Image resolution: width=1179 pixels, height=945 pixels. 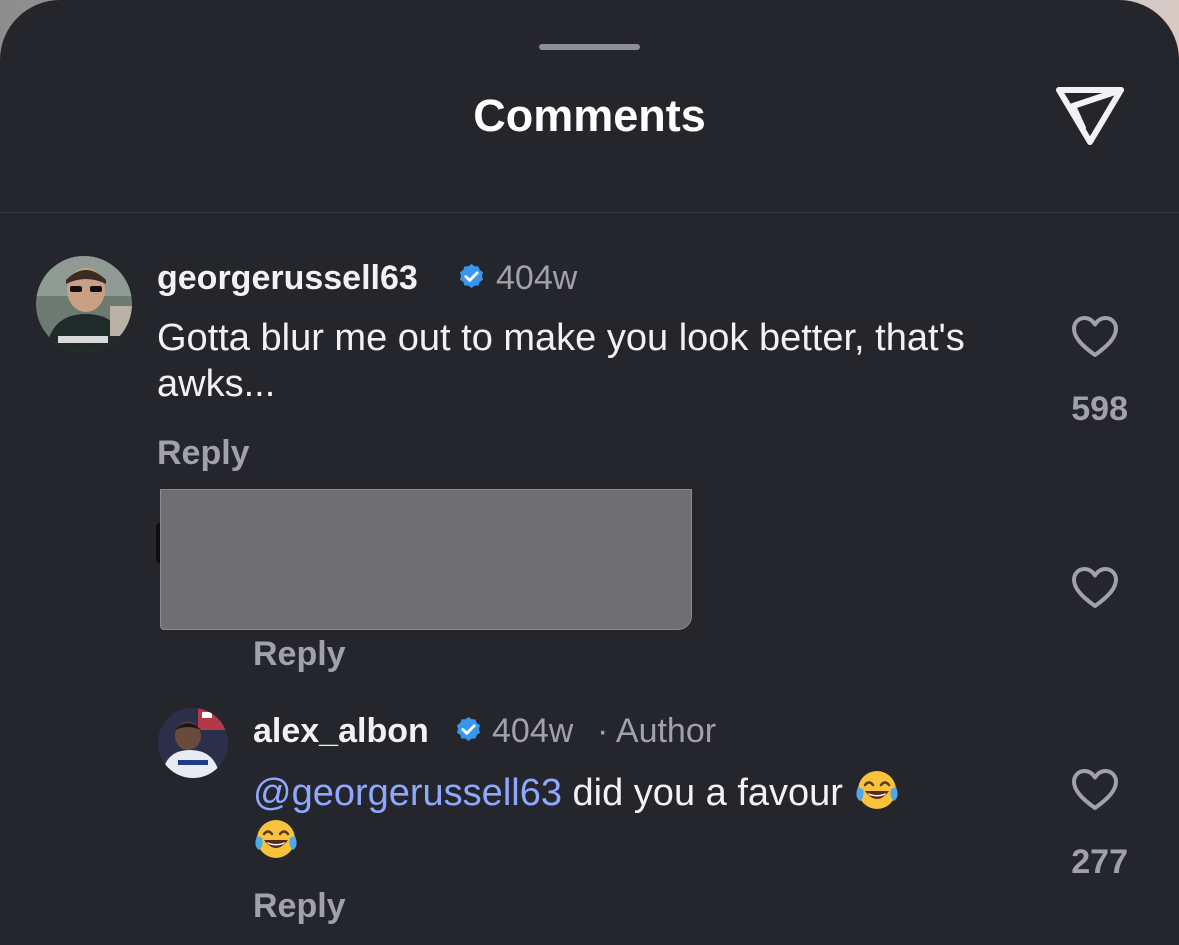 What do you see at coordinates (407, 793) in the screenshot?
I see `mention-link: @georgerussell63` at bounding box center [407, 793].